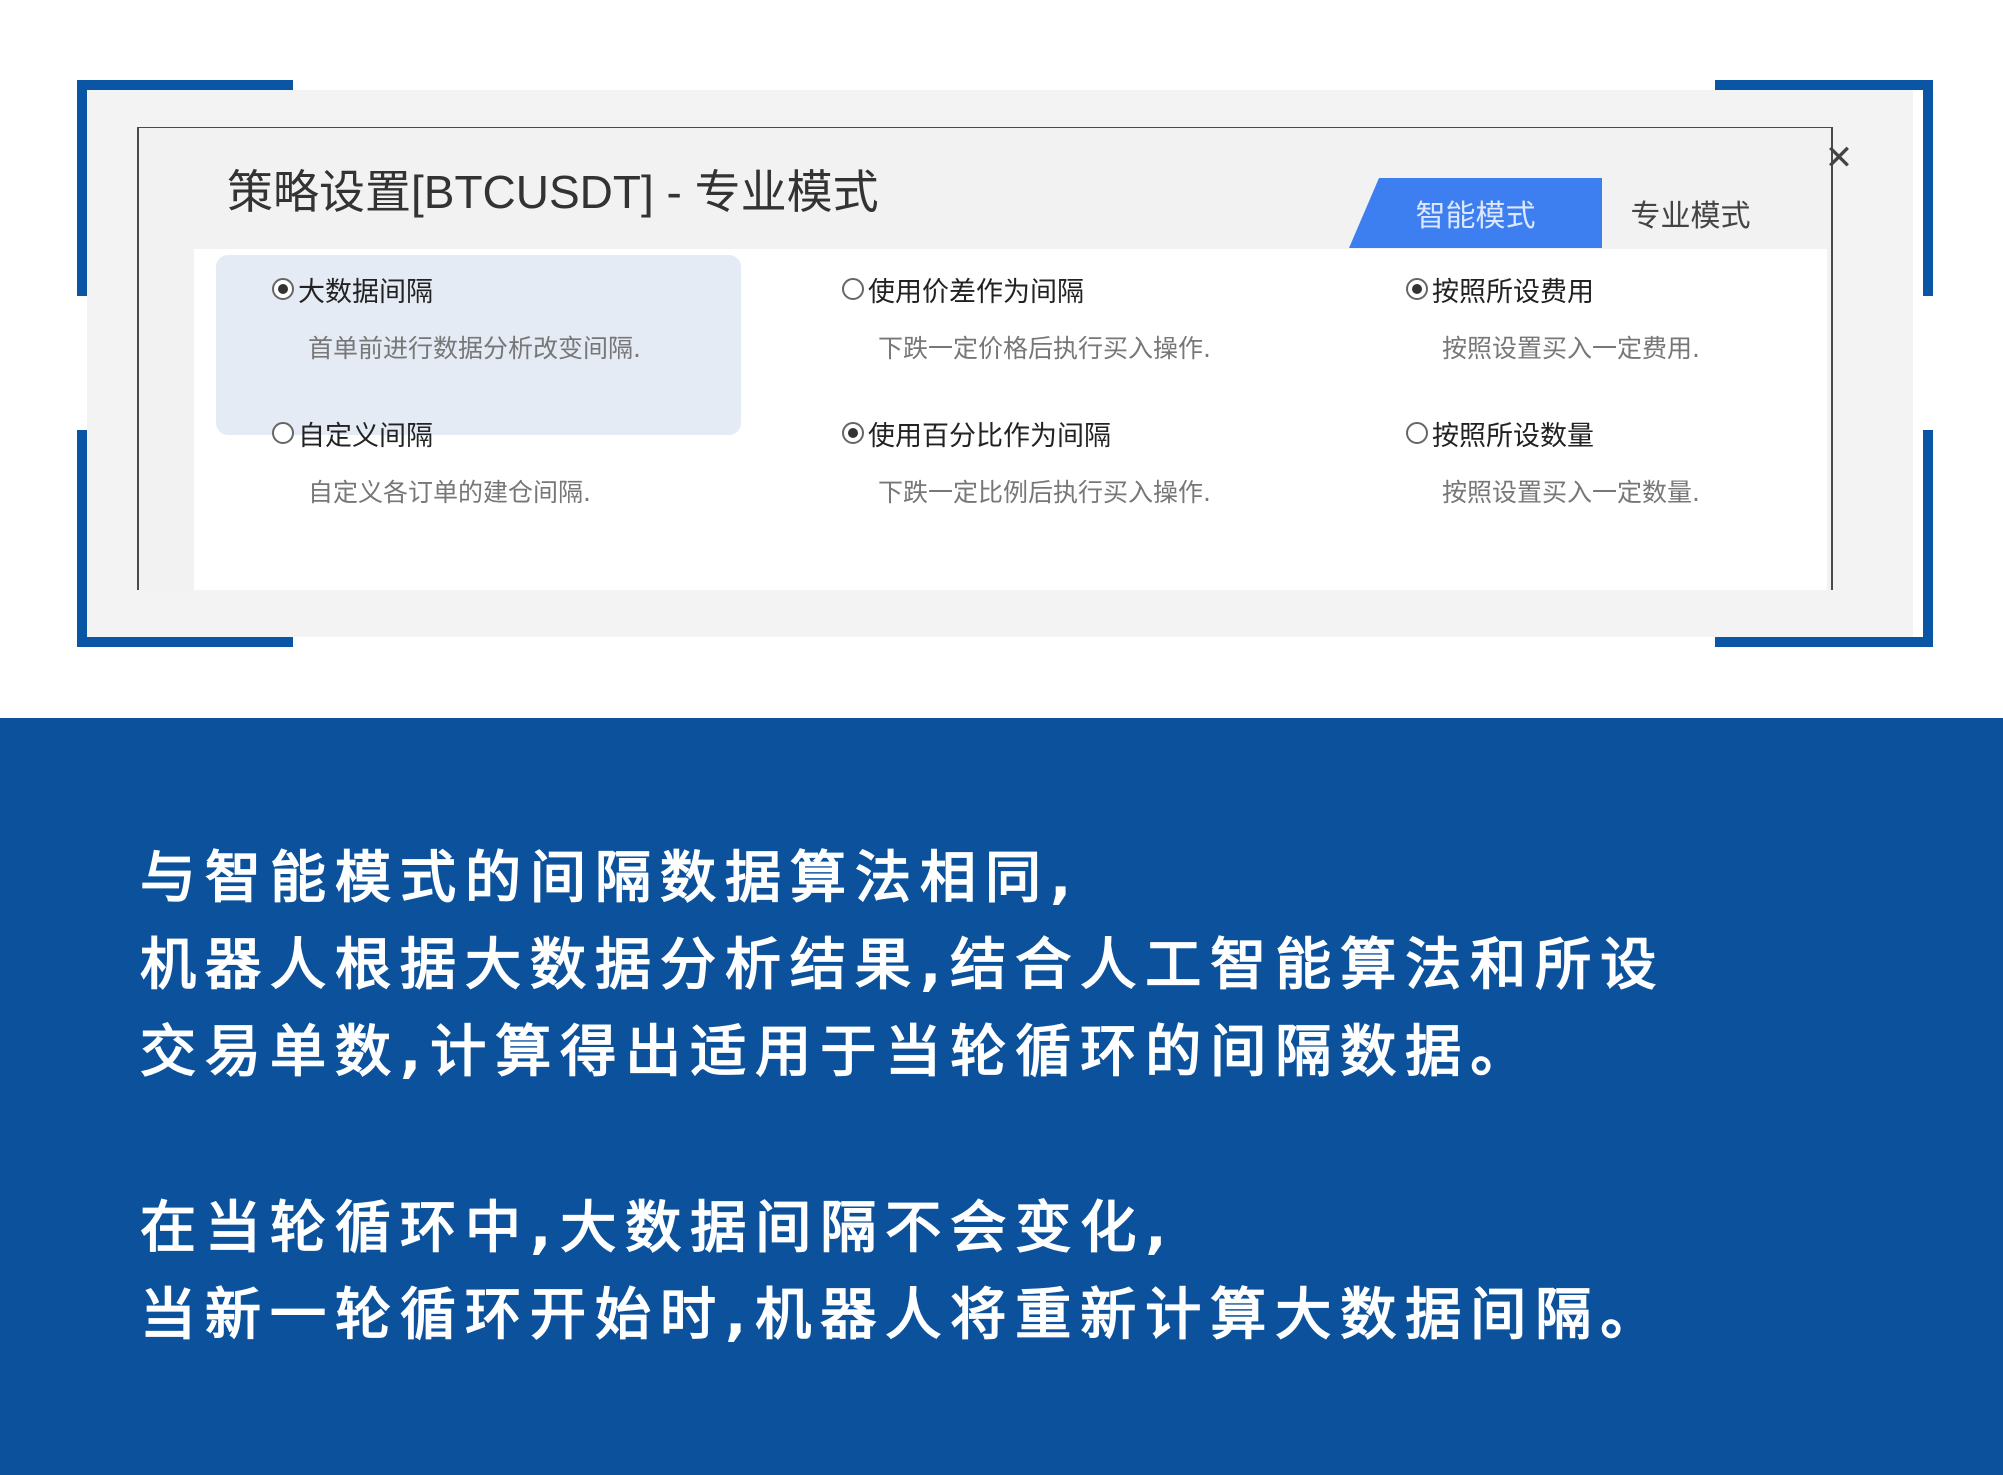  I want to click on close-icon: ✕, so click(1839, 158).